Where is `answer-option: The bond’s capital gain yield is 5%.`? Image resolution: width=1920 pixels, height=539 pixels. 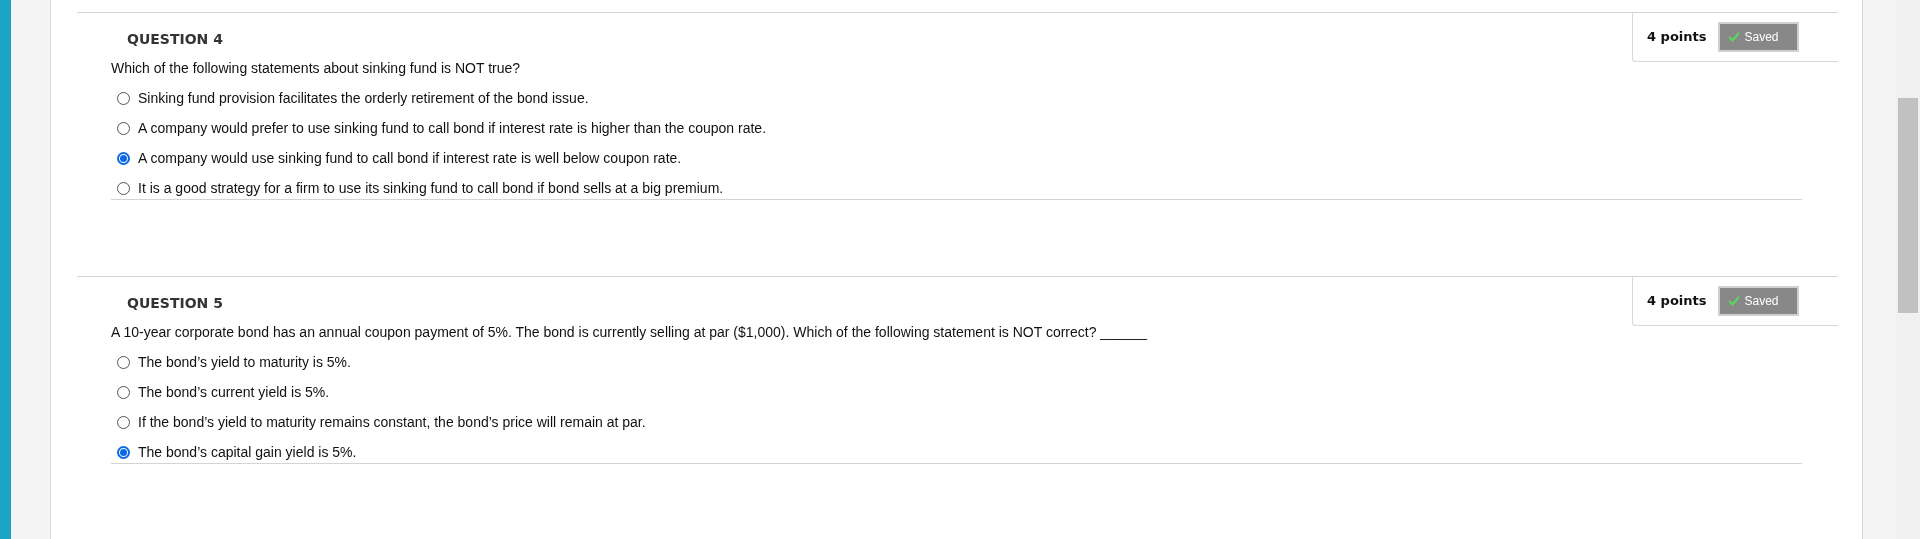 answer-option: The bond’s capital gain yield is 5%. is located at coordinates (247, 452).